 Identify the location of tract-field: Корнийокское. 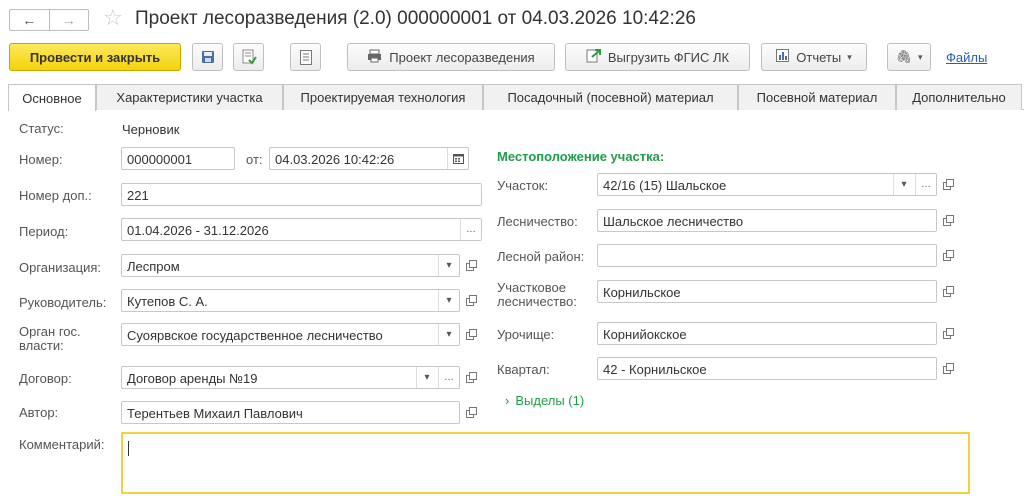
(767, 333).